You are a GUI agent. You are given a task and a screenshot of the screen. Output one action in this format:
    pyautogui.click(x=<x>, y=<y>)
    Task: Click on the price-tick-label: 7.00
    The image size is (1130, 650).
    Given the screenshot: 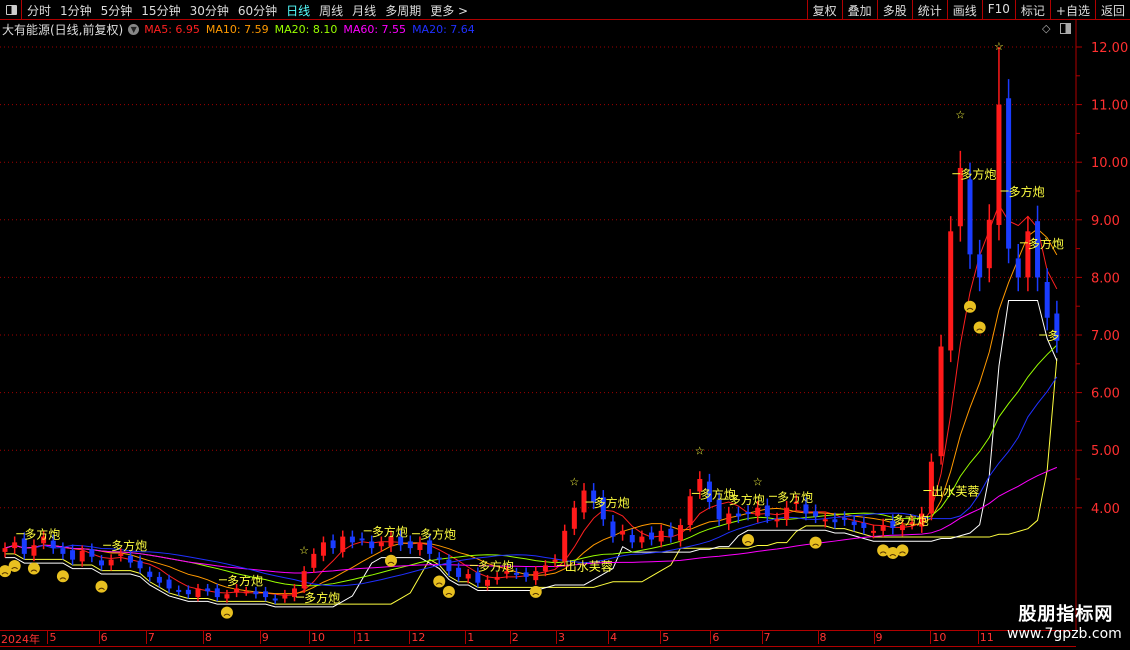 What is the action you would take?
    pyautogui.click(x=1105, y=336)
    